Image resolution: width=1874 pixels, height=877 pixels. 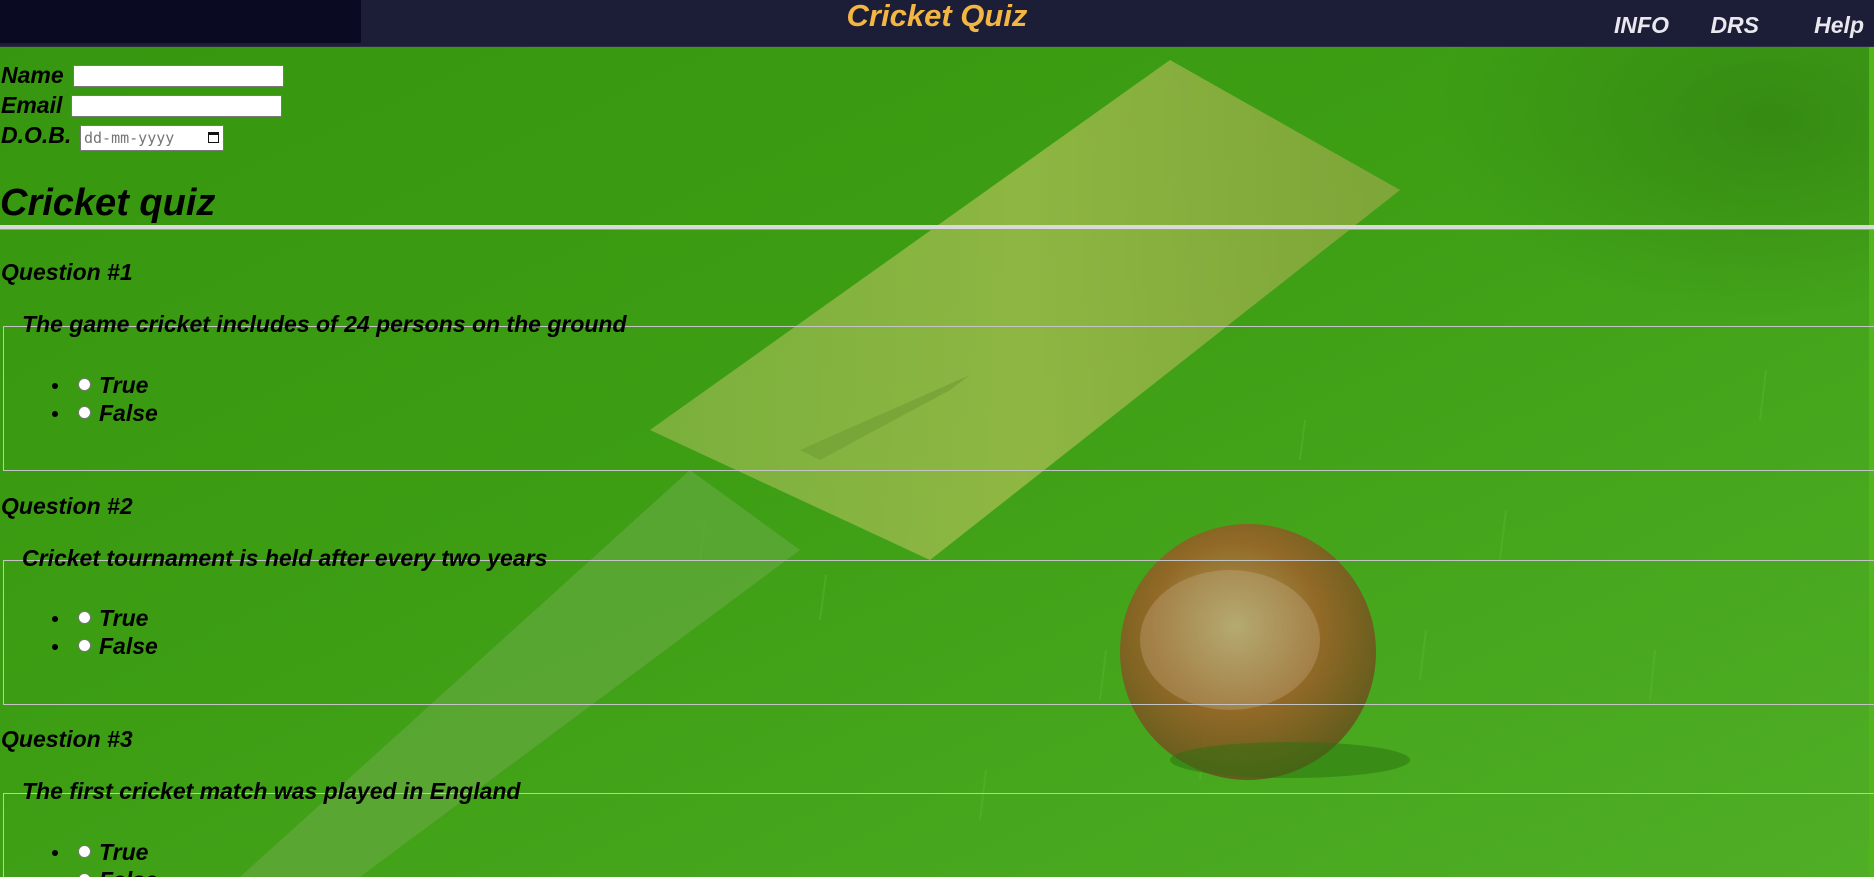 What do you see at coordinates (84, 412) in the screenshot?
I see `question-1-radio-false` at bounding box center [84, 412].